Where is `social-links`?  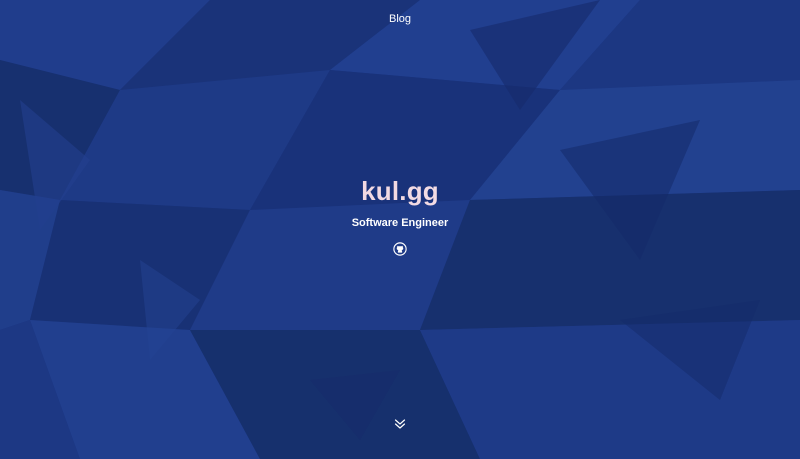
social-links is located at coordinates (400, 249).